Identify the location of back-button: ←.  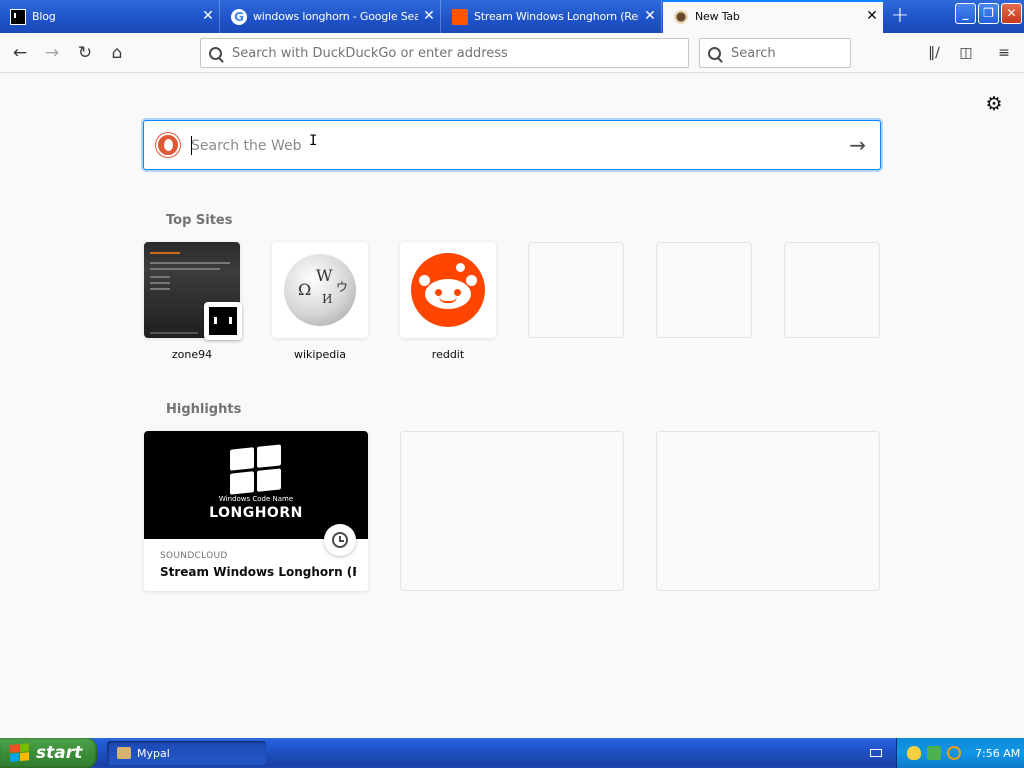
(20, 53).